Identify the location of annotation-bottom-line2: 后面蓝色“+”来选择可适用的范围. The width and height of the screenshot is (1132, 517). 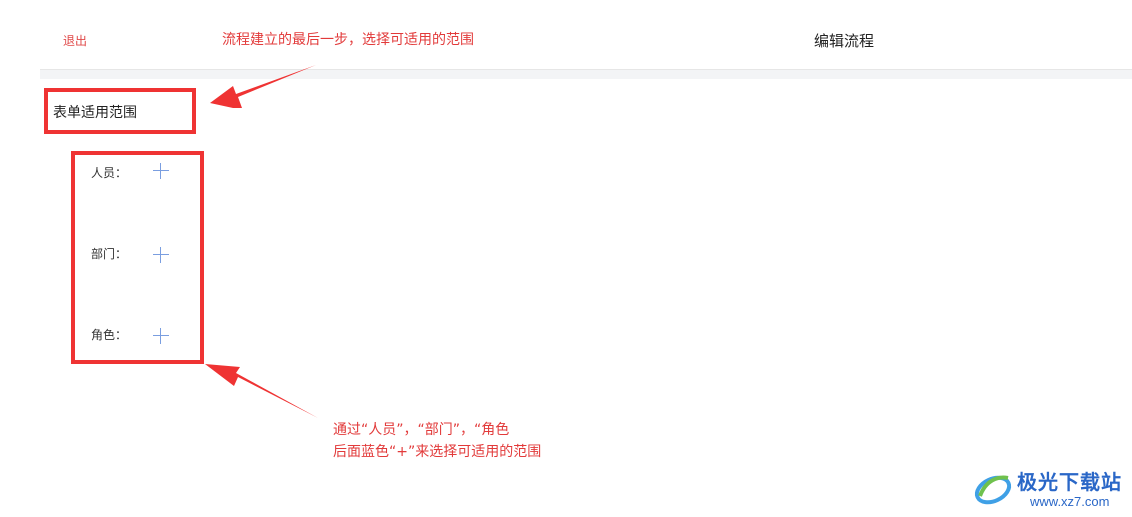
(437, 452).